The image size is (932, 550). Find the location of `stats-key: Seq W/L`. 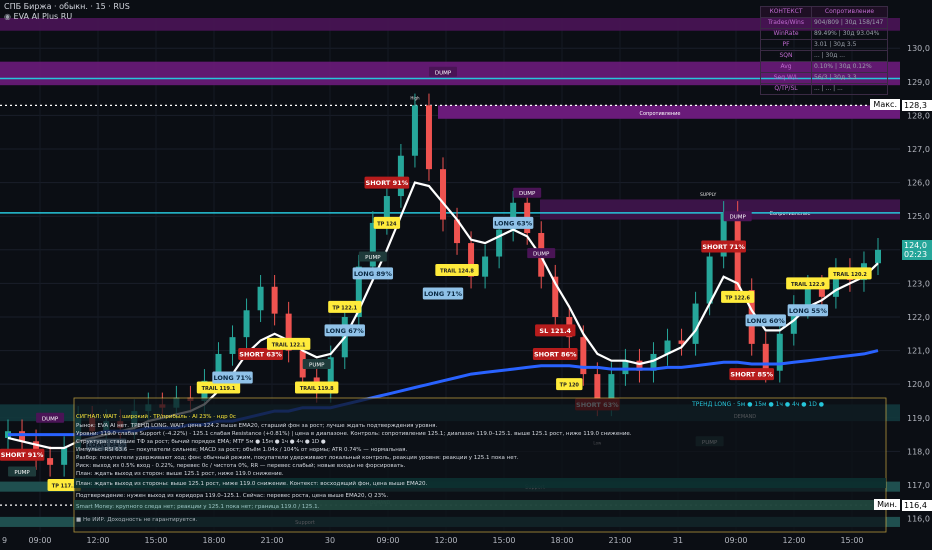

stats-key: Seq W/L is located at coordinates (786, 78).